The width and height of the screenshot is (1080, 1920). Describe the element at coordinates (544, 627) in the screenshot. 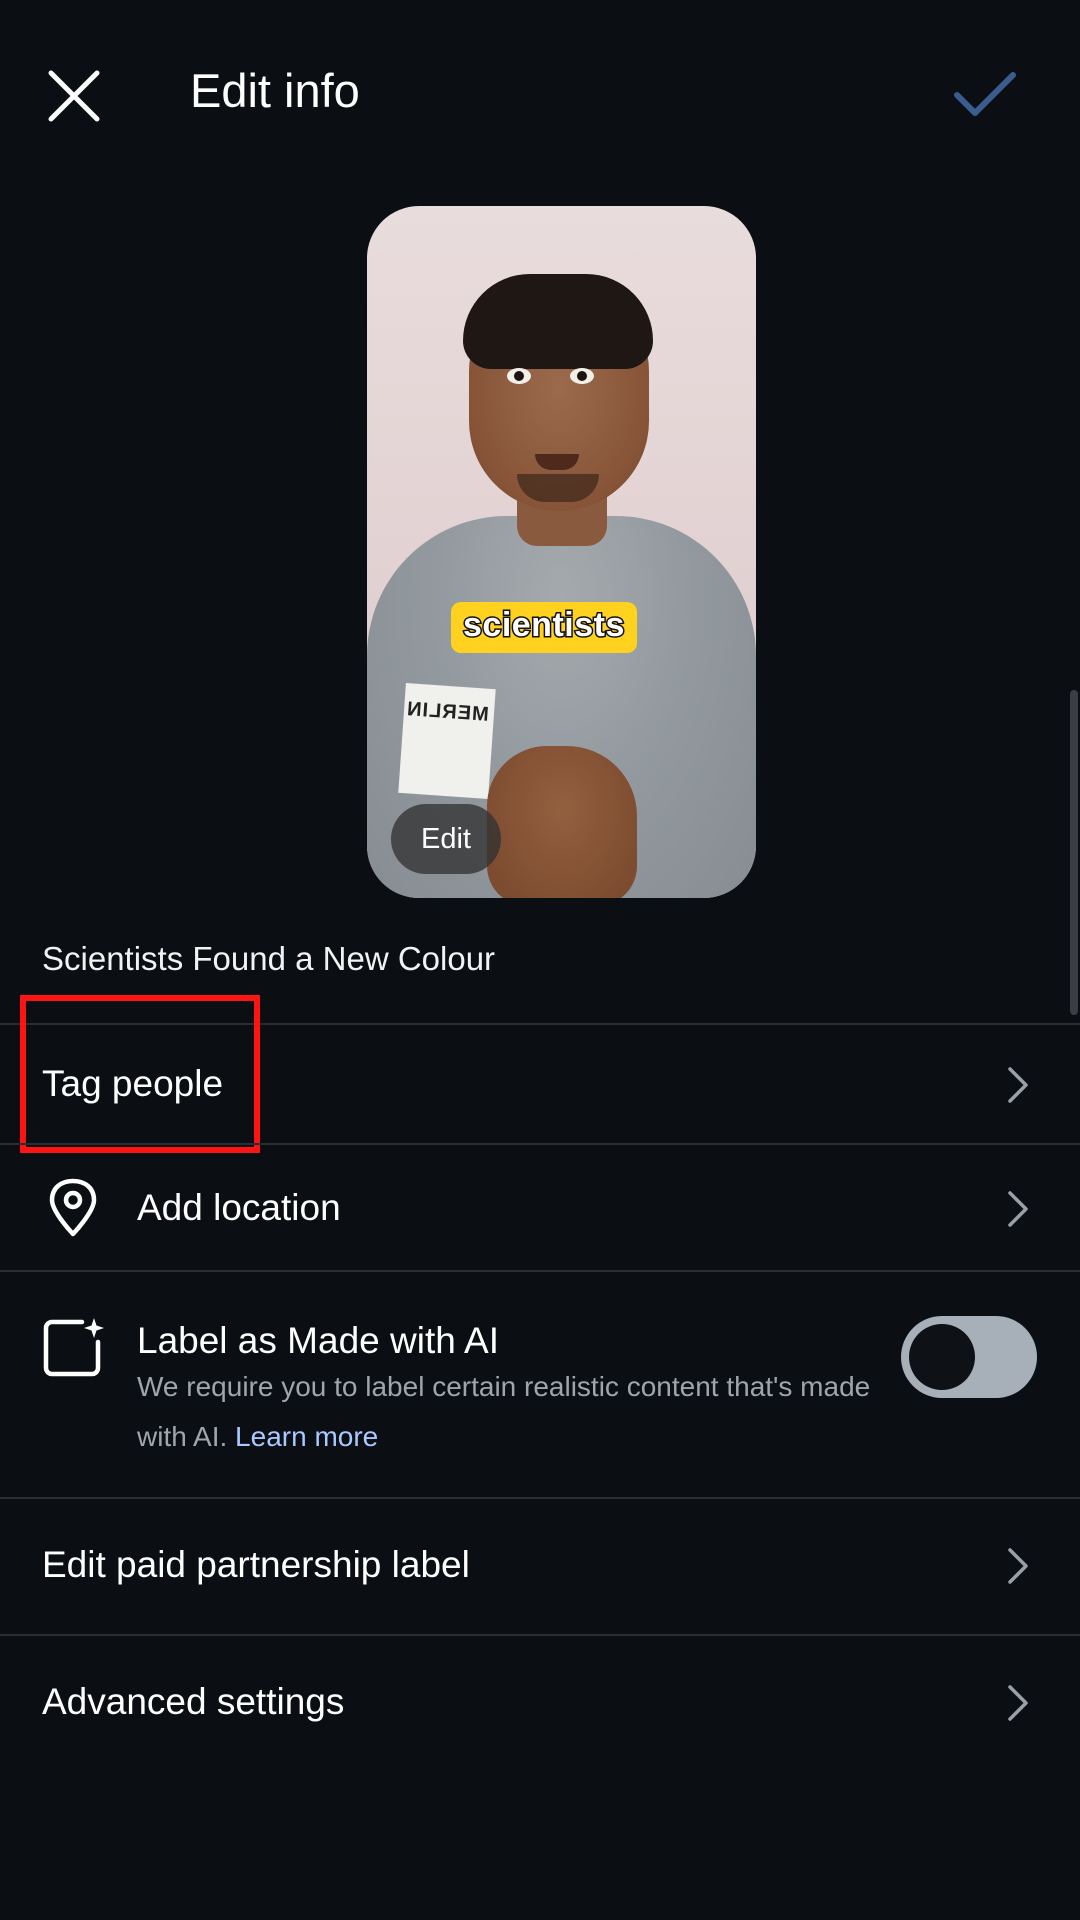

I see `thumbnail-caption: scientists` at that location.